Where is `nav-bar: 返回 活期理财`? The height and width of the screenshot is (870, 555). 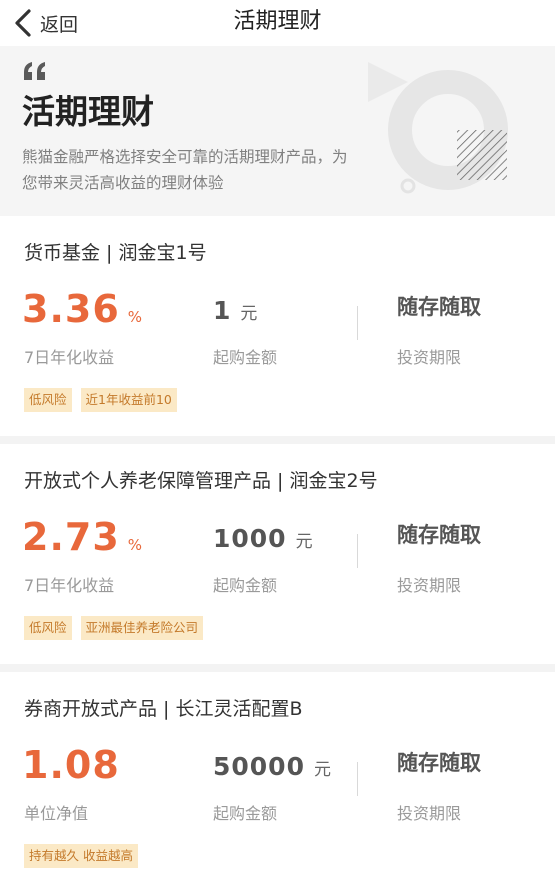 nav-bar: 返回 活期理财 is located at coordinates (277, 23).